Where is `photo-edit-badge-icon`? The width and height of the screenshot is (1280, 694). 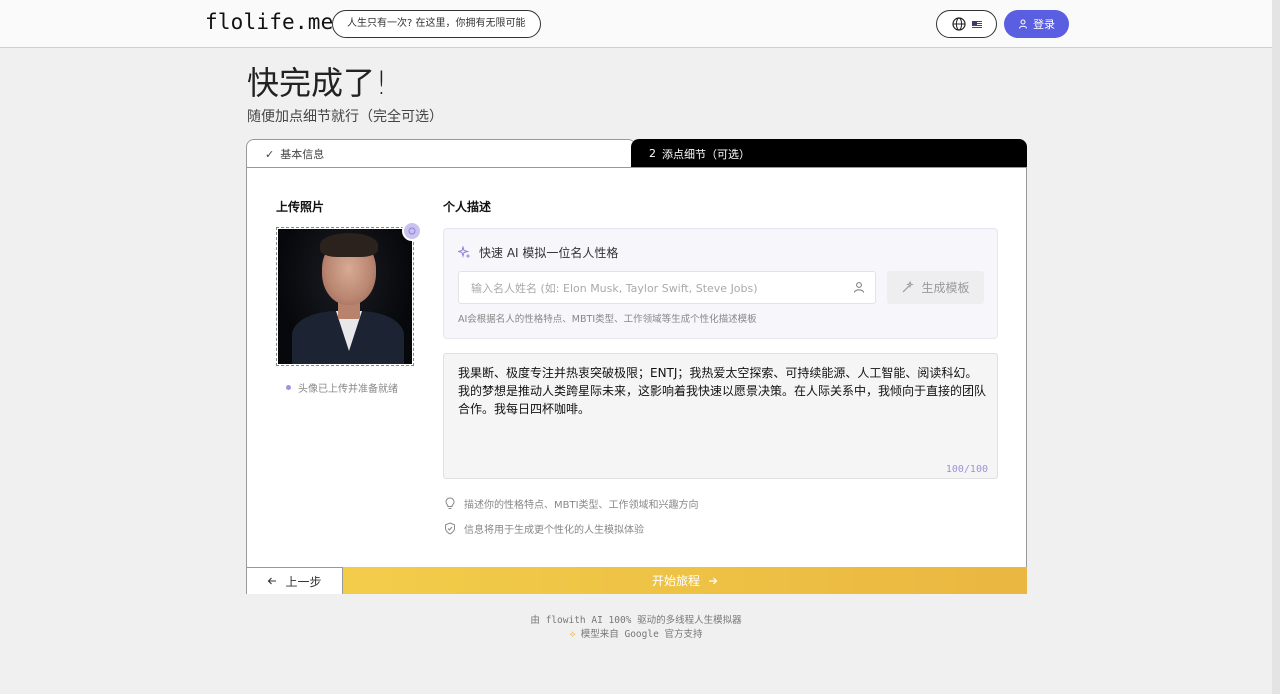 photo-edit-badge-icon is located at coordinates (412, 231).